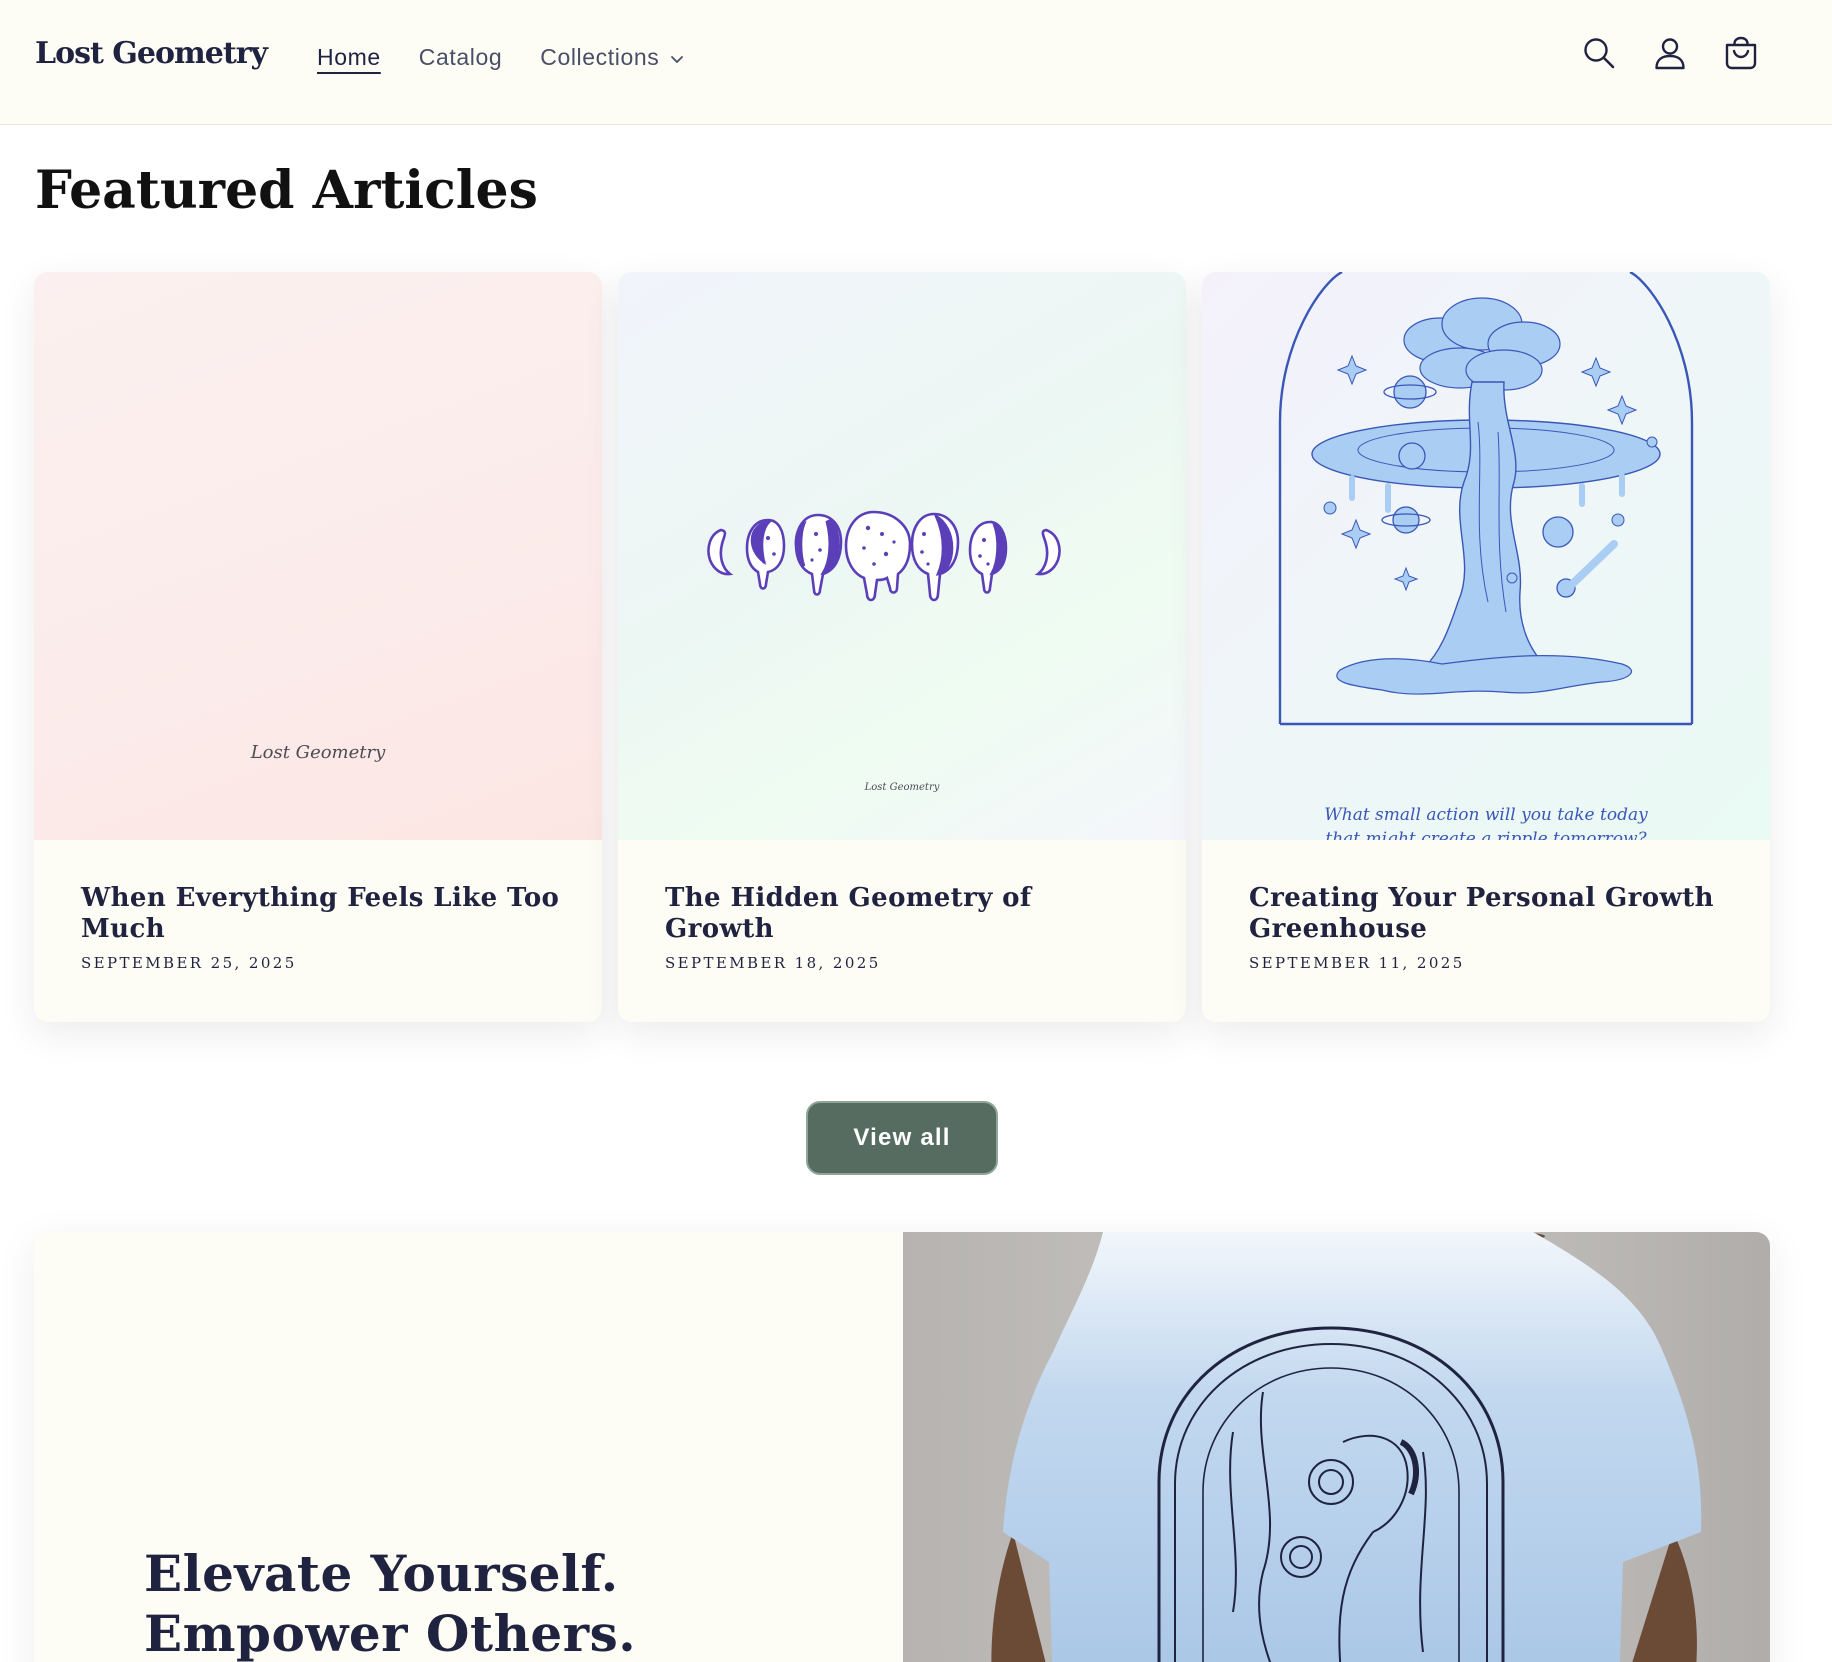 This screenshot has height=1662, width=1832. What do you see at coordinates (902, 1138) in the screenshot?
I see `view-all-button: View all` at bounding box center [902, 1138].